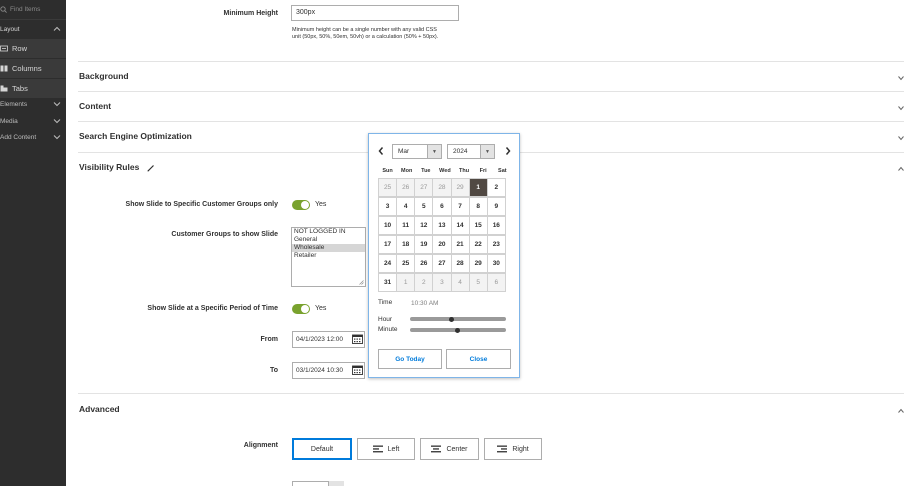  What do you see at coordinates (386, 449) in the screenshot?
I see `alignment-left-button: Left` at bounding box center [386, 449].